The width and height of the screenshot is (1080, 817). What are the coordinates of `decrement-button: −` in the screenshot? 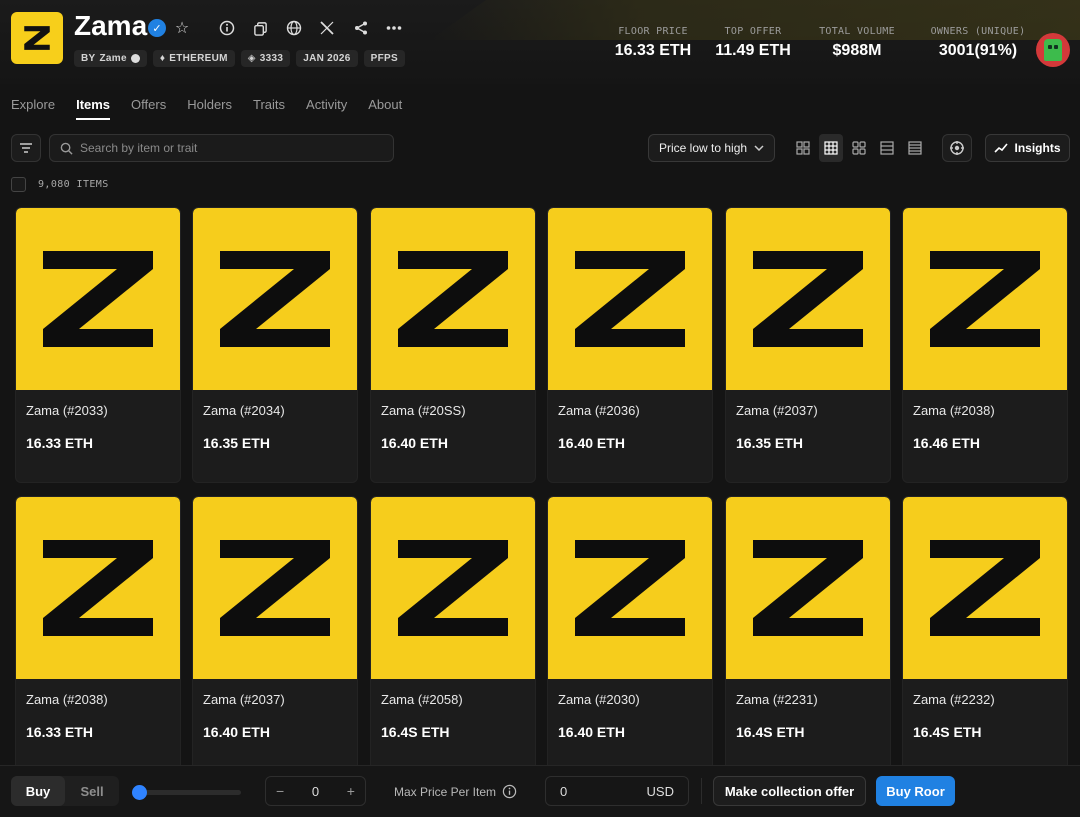 It's located at (280, 791).